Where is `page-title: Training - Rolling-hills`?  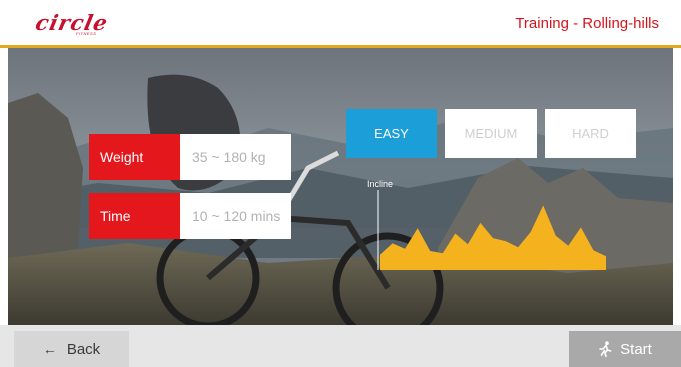
page-title: Training - Rolling-hills is located at coordinates (587, 23).